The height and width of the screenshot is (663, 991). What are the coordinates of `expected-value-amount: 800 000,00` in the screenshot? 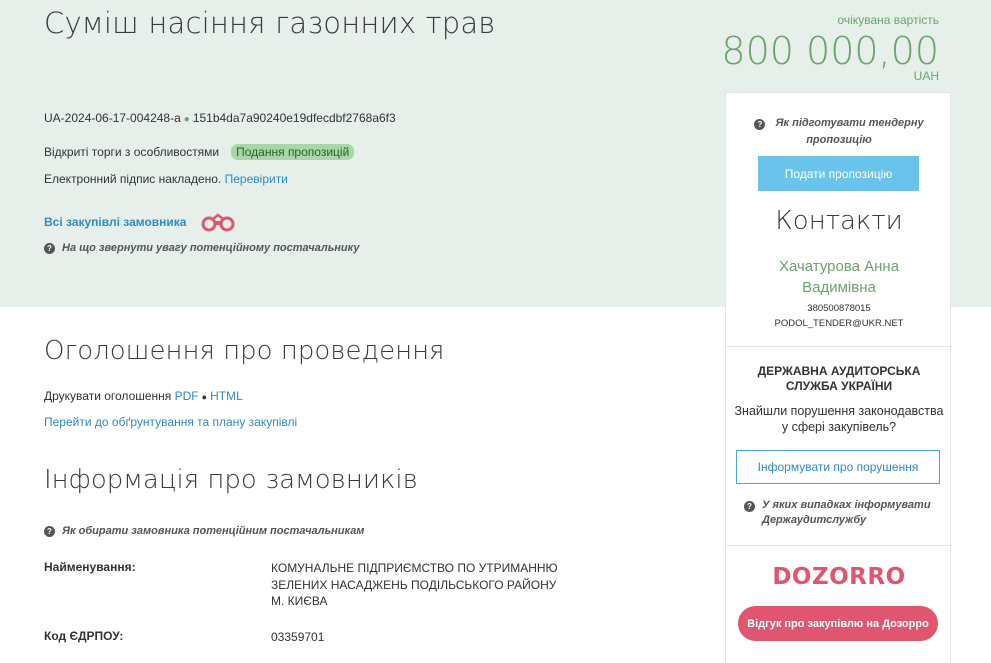 It's located at (830, 51).